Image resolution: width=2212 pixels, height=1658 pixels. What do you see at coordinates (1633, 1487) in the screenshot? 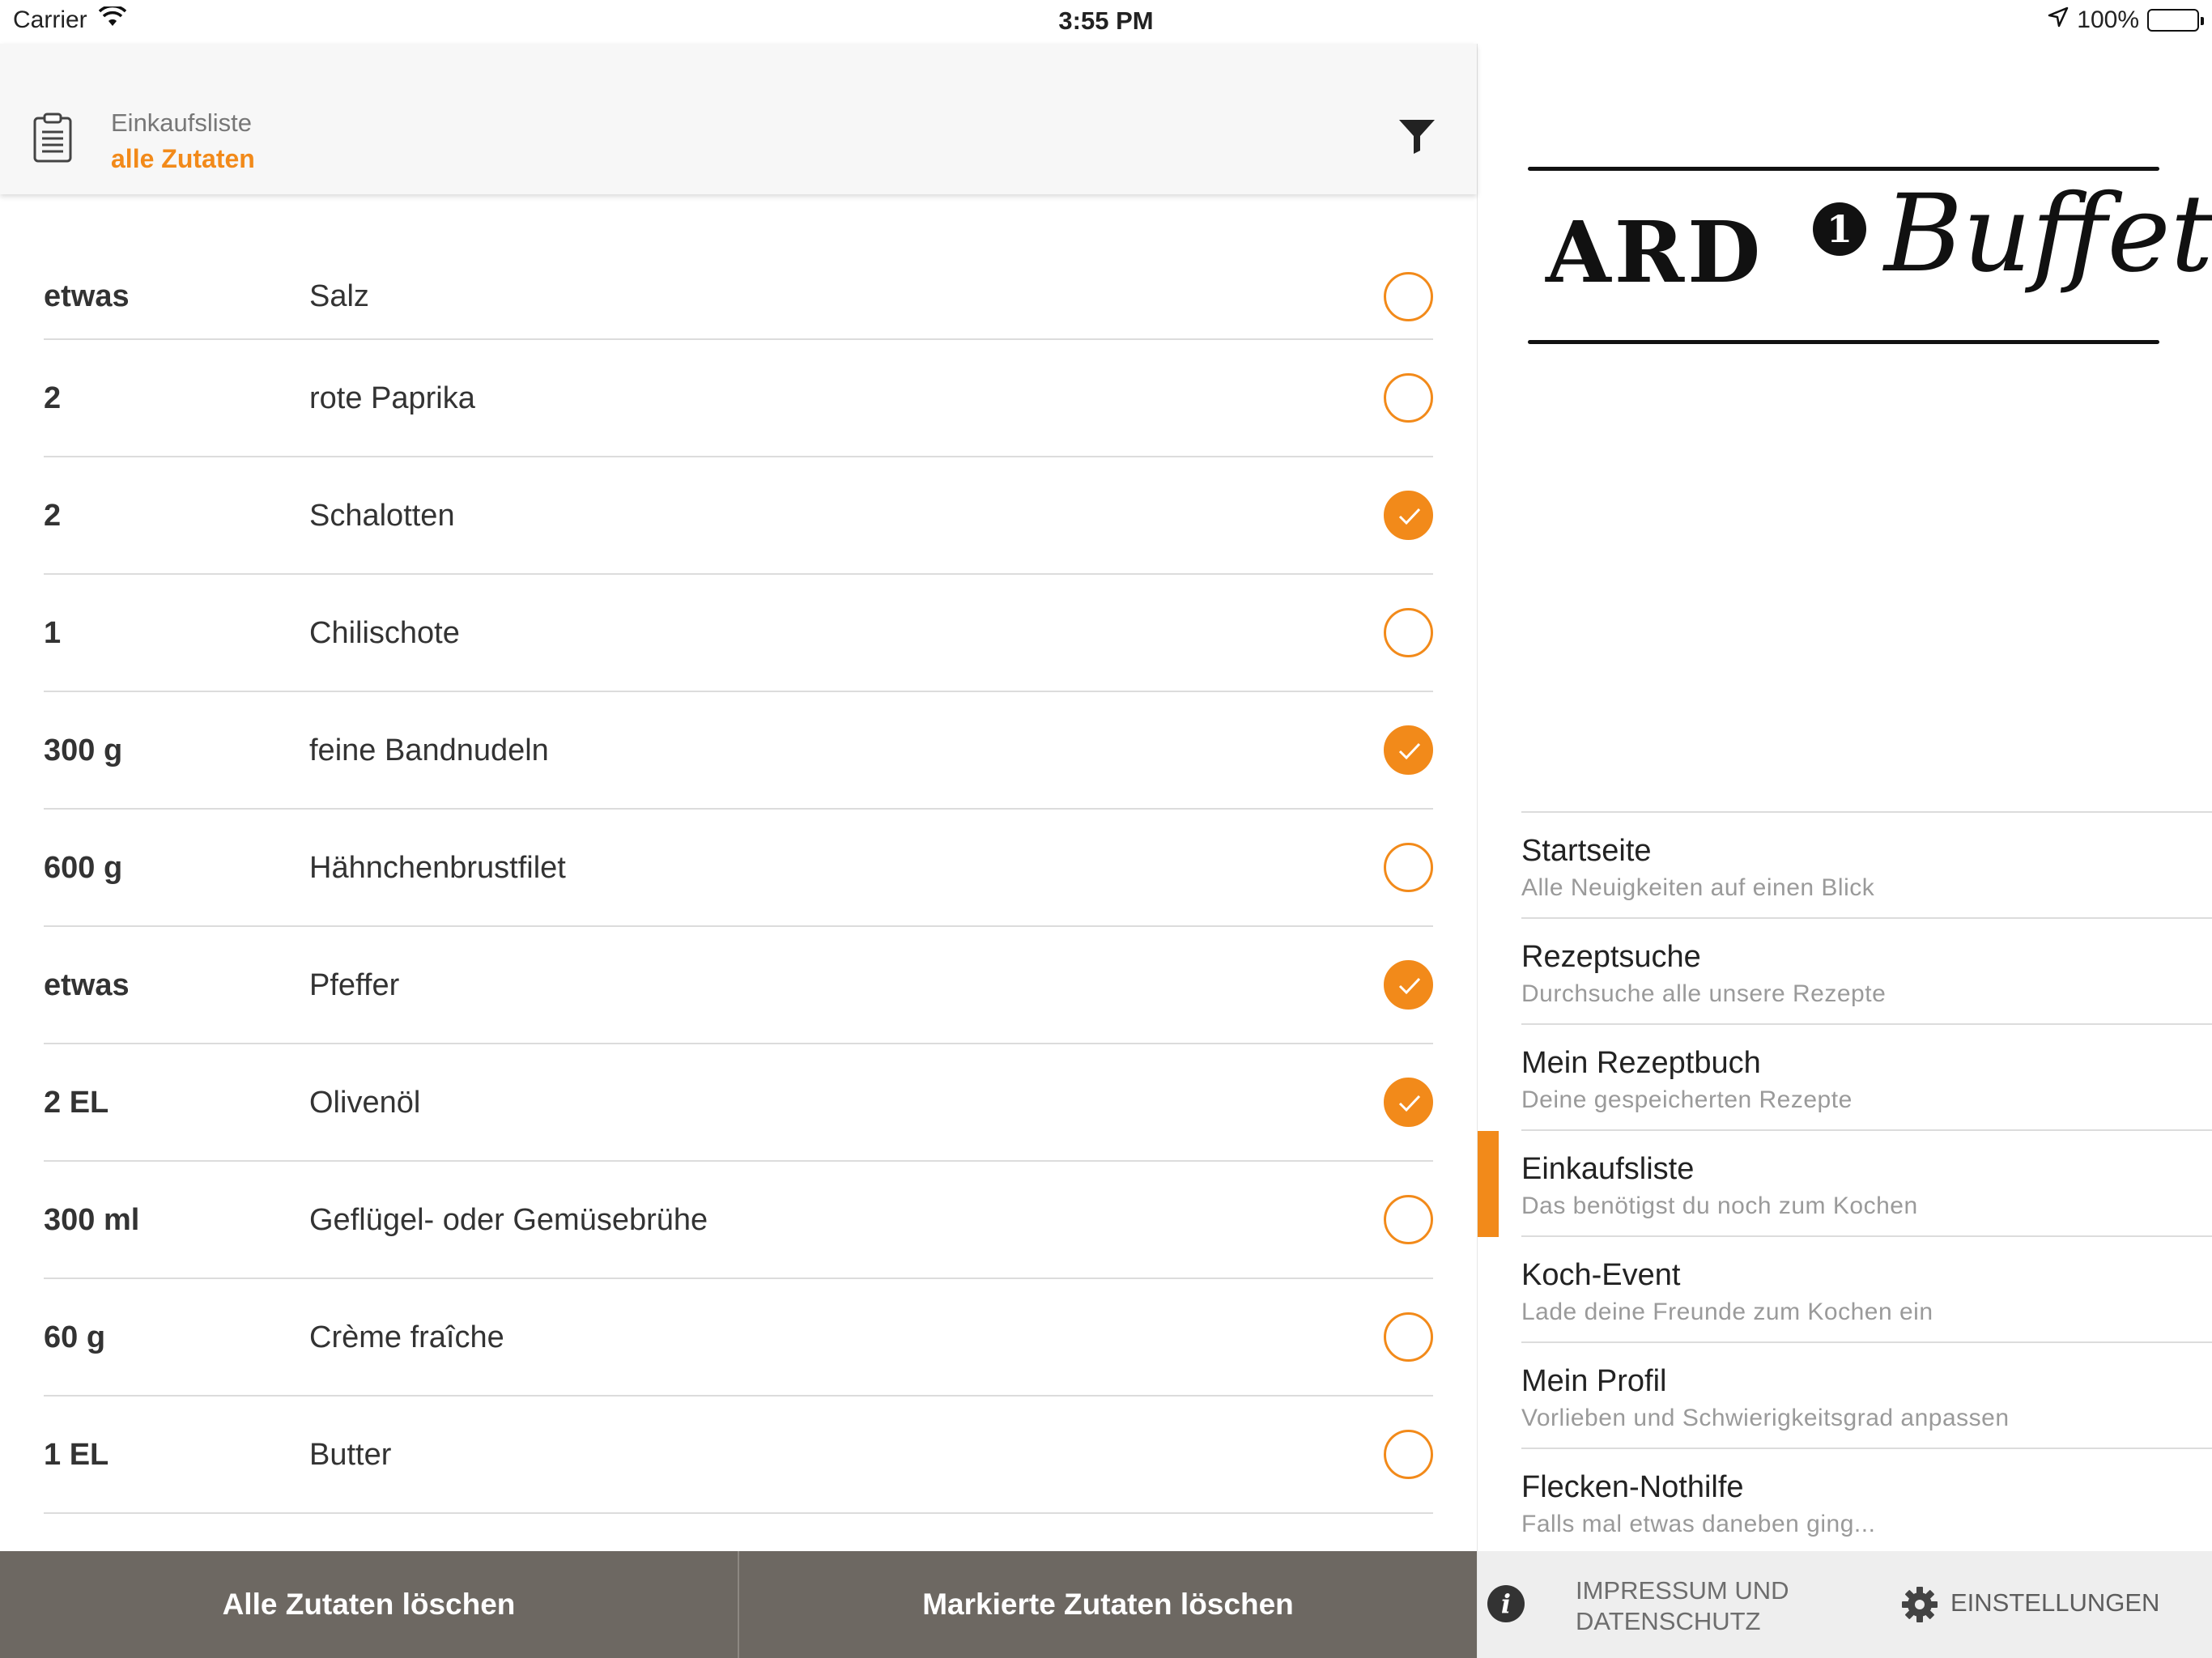
I see `menu-item-title: Flecken-Nothilfe` at bounding box center [1633, 1487].